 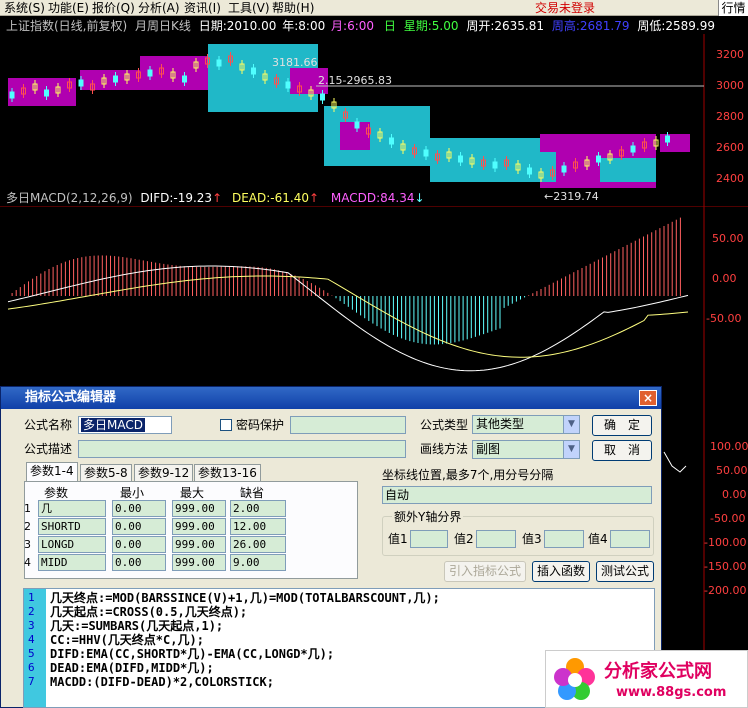 What do you see at coordinates (48, 425) in the screenshot?
I see `formula-name-label: 公式名称` at bounding box center [48, 425].